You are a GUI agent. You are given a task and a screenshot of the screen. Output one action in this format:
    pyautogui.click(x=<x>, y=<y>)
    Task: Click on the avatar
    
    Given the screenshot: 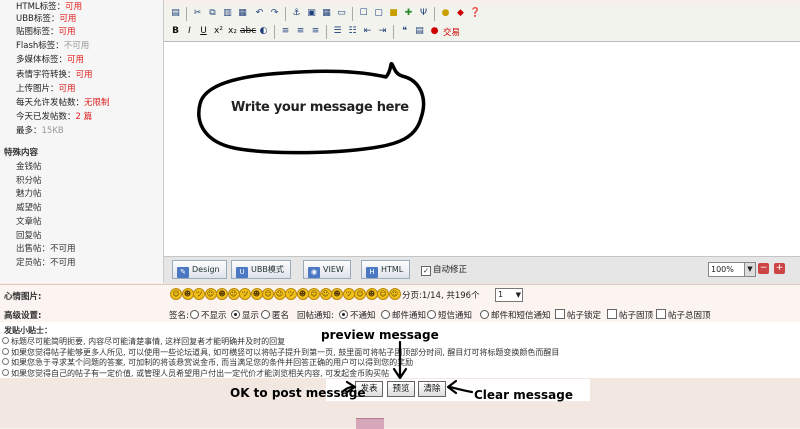 What is the action you would take?
    pyautogui.click(x=370, y=423)
    